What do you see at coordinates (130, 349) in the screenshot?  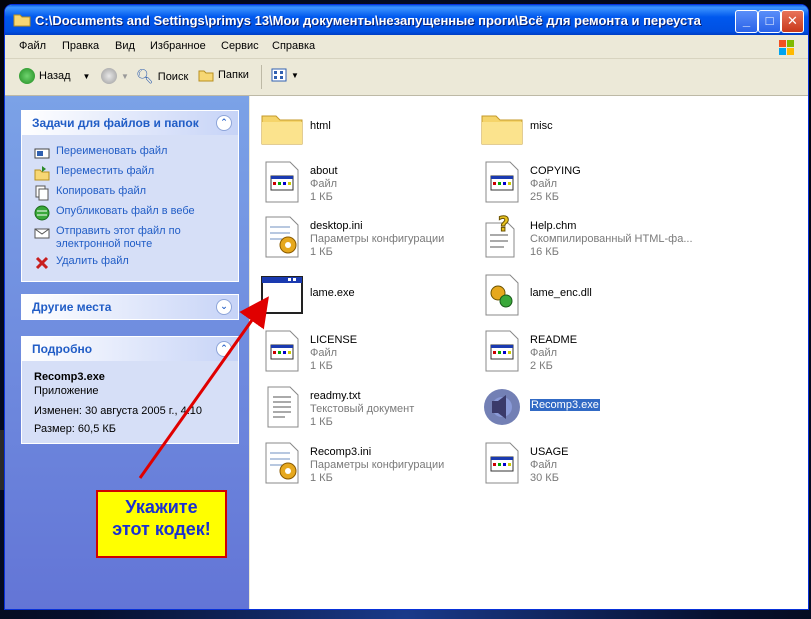 I see `details-header: Подробно ⌃` at bounding box center [130, 349].